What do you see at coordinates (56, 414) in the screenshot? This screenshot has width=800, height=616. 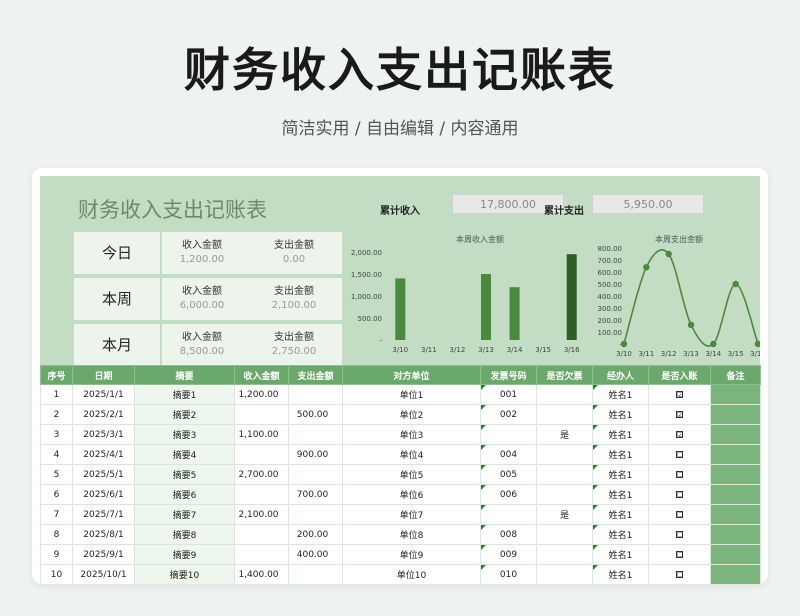 I see `index-cell: 2` at bounding box center [56, 414].